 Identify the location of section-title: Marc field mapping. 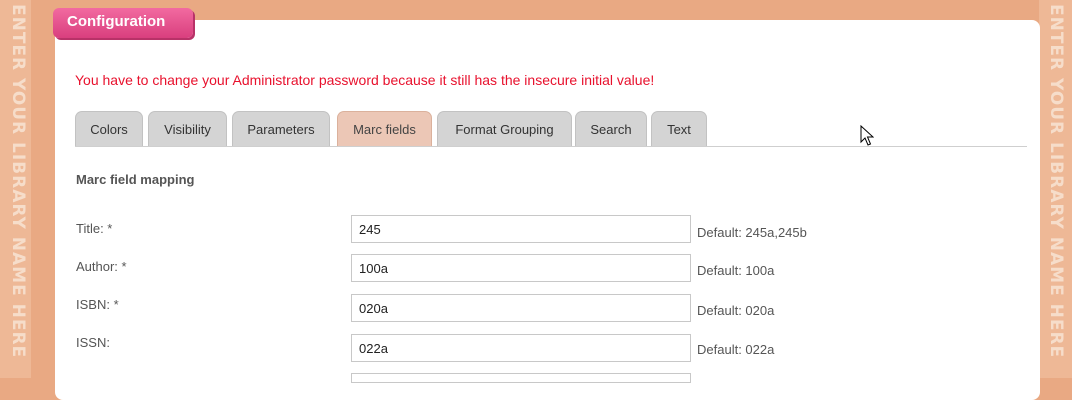
(135, 179).